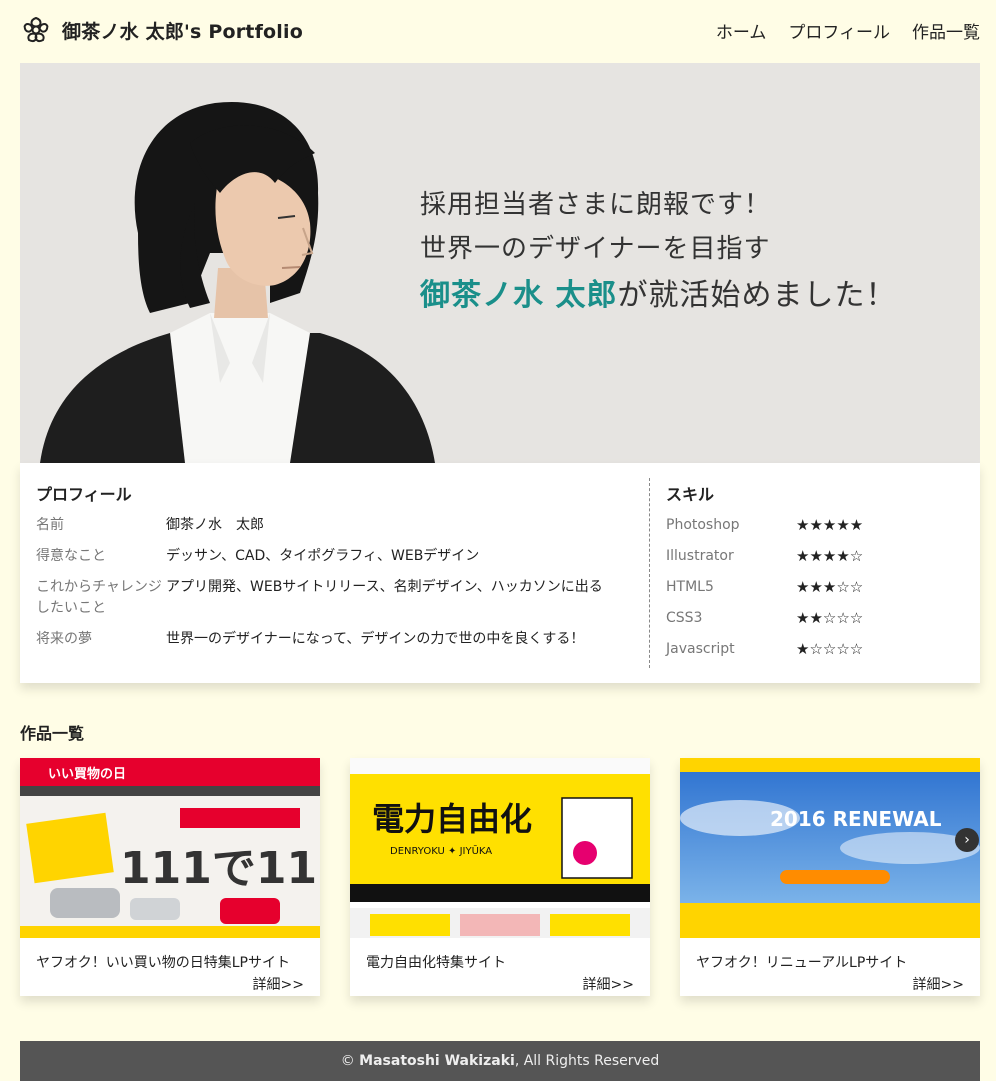  Describe the element at coordinates (350, 1061) in the screenshot. I see `copyright-symbol: ©` at that location.